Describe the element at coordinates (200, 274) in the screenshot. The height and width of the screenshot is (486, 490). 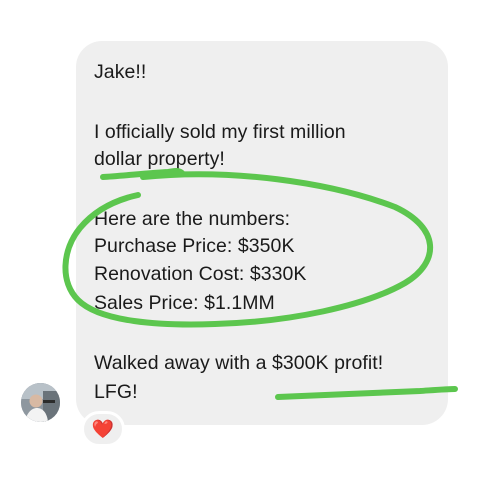
I see `message-line-renovation-cost: Renovation Cost: $330K` at that location.